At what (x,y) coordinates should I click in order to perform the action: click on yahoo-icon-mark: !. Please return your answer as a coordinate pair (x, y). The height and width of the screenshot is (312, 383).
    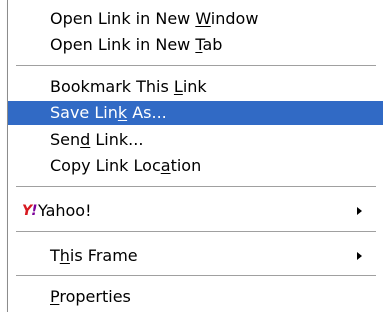
    Looking at the image, I should click on (34, 211).